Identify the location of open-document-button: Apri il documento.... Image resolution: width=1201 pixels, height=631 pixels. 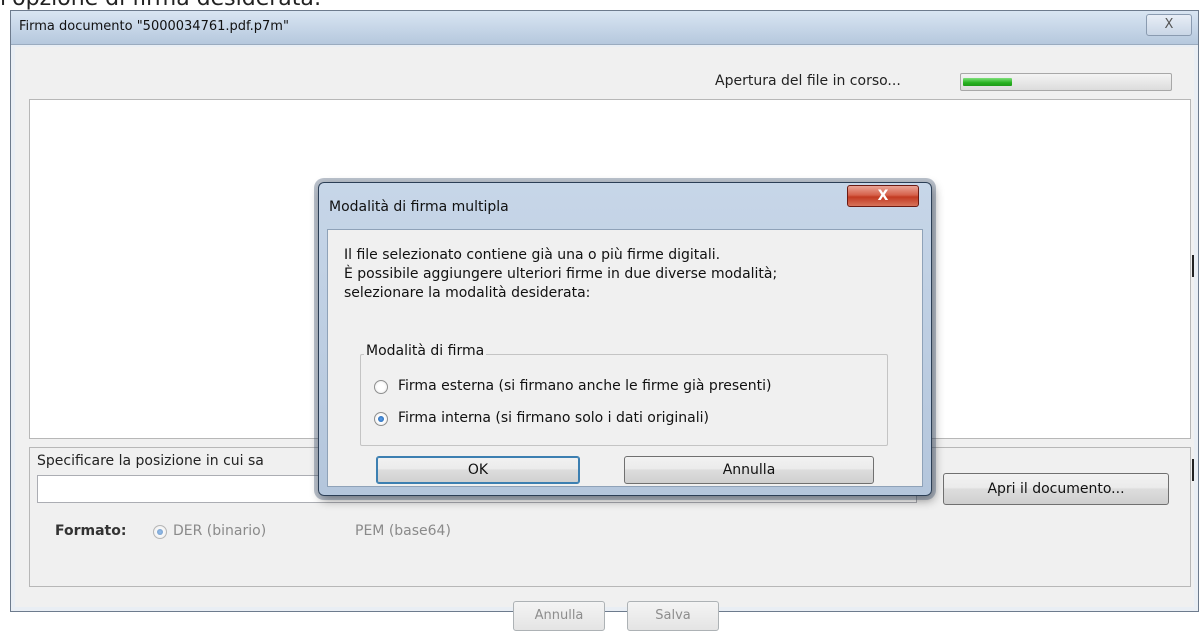
(1056, 489).